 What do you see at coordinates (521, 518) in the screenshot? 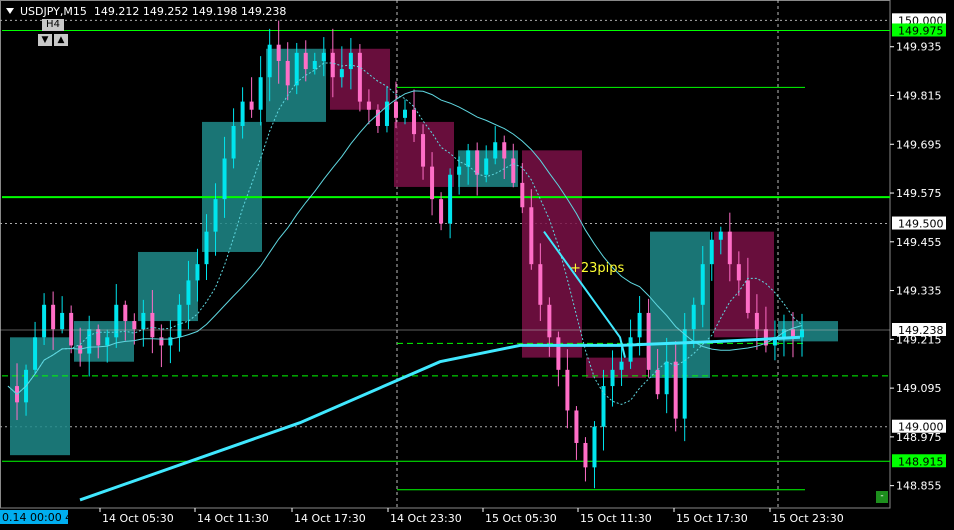
I see `x-tick-label: 15 Oct 05:30` at bounding box center [521, 518].